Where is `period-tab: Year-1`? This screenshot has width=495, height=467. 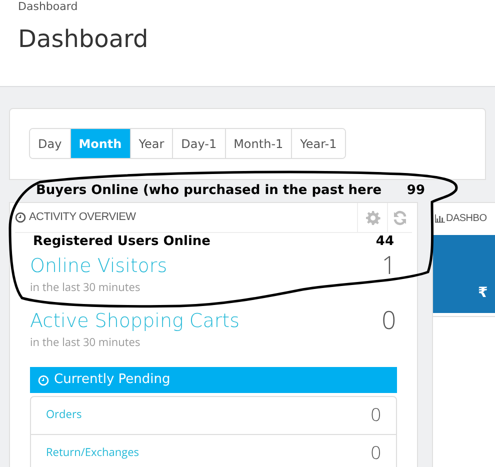 period-tab: Year-1 is located at coordinates (318, 143).